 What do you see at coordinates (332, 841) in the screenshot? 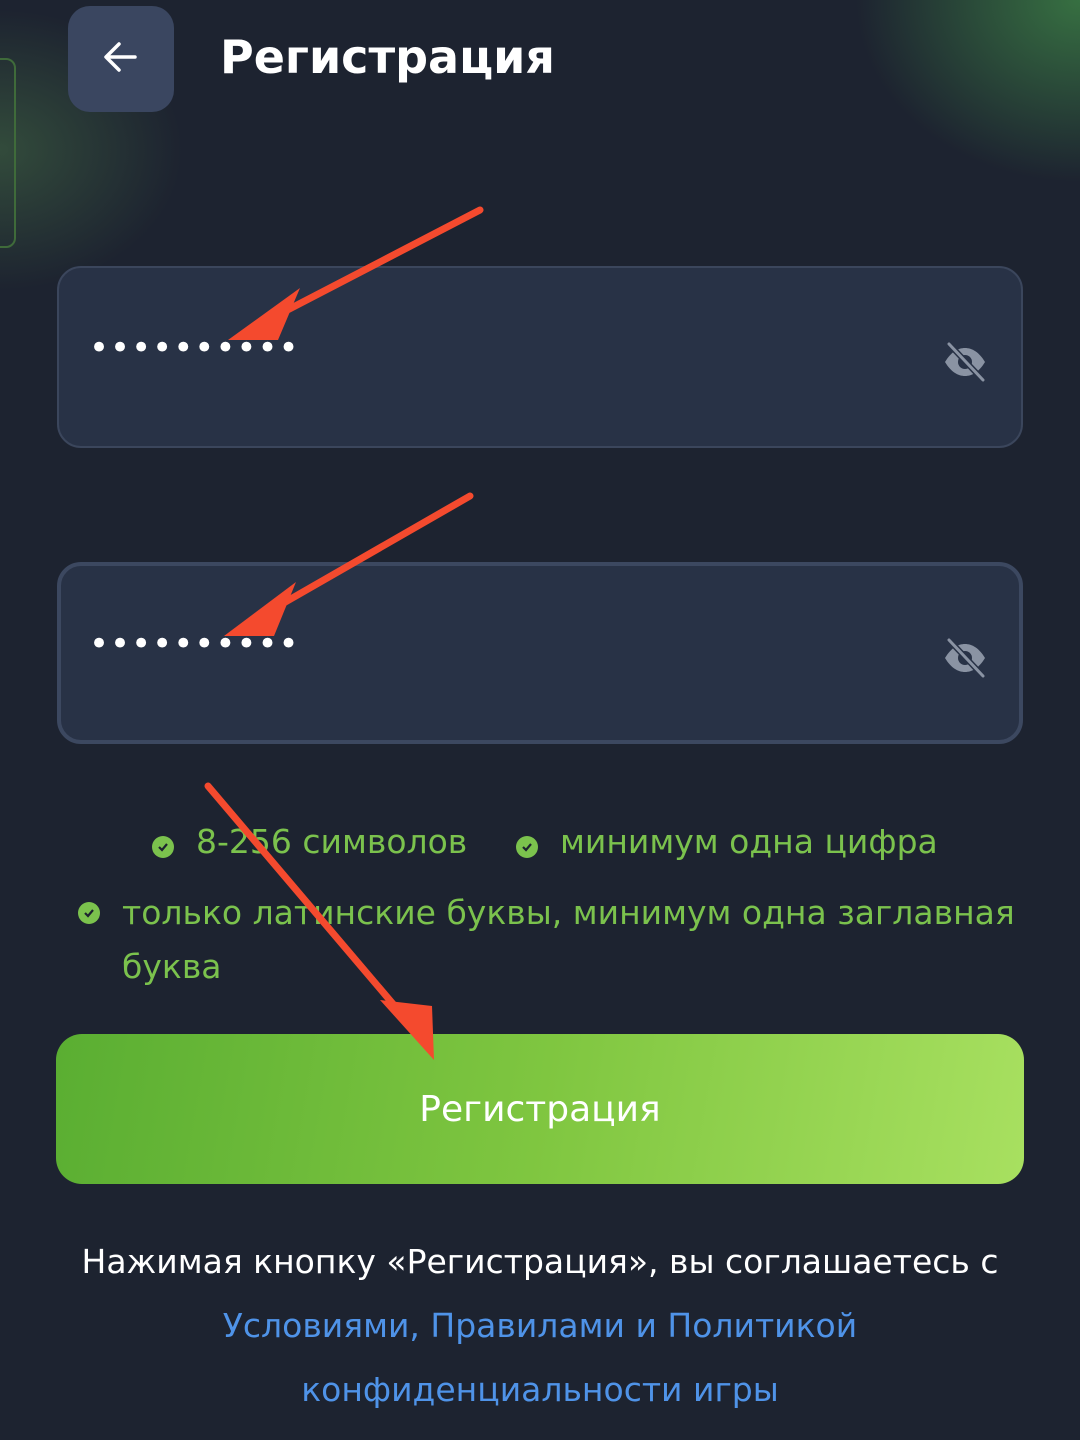
I see `requirement-text: 8-256 символов` at bounding box center [332, 841].